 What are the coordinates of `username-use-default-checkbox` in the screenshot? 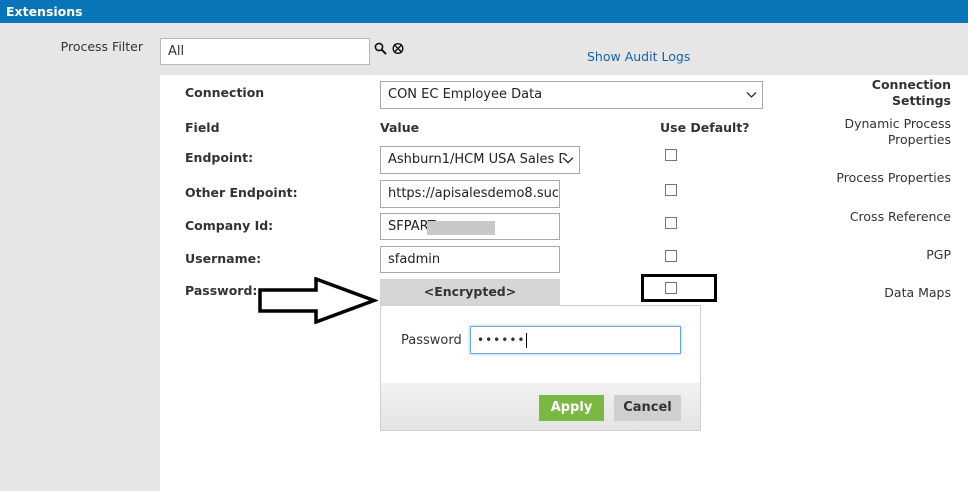 It's located at (671, 256).